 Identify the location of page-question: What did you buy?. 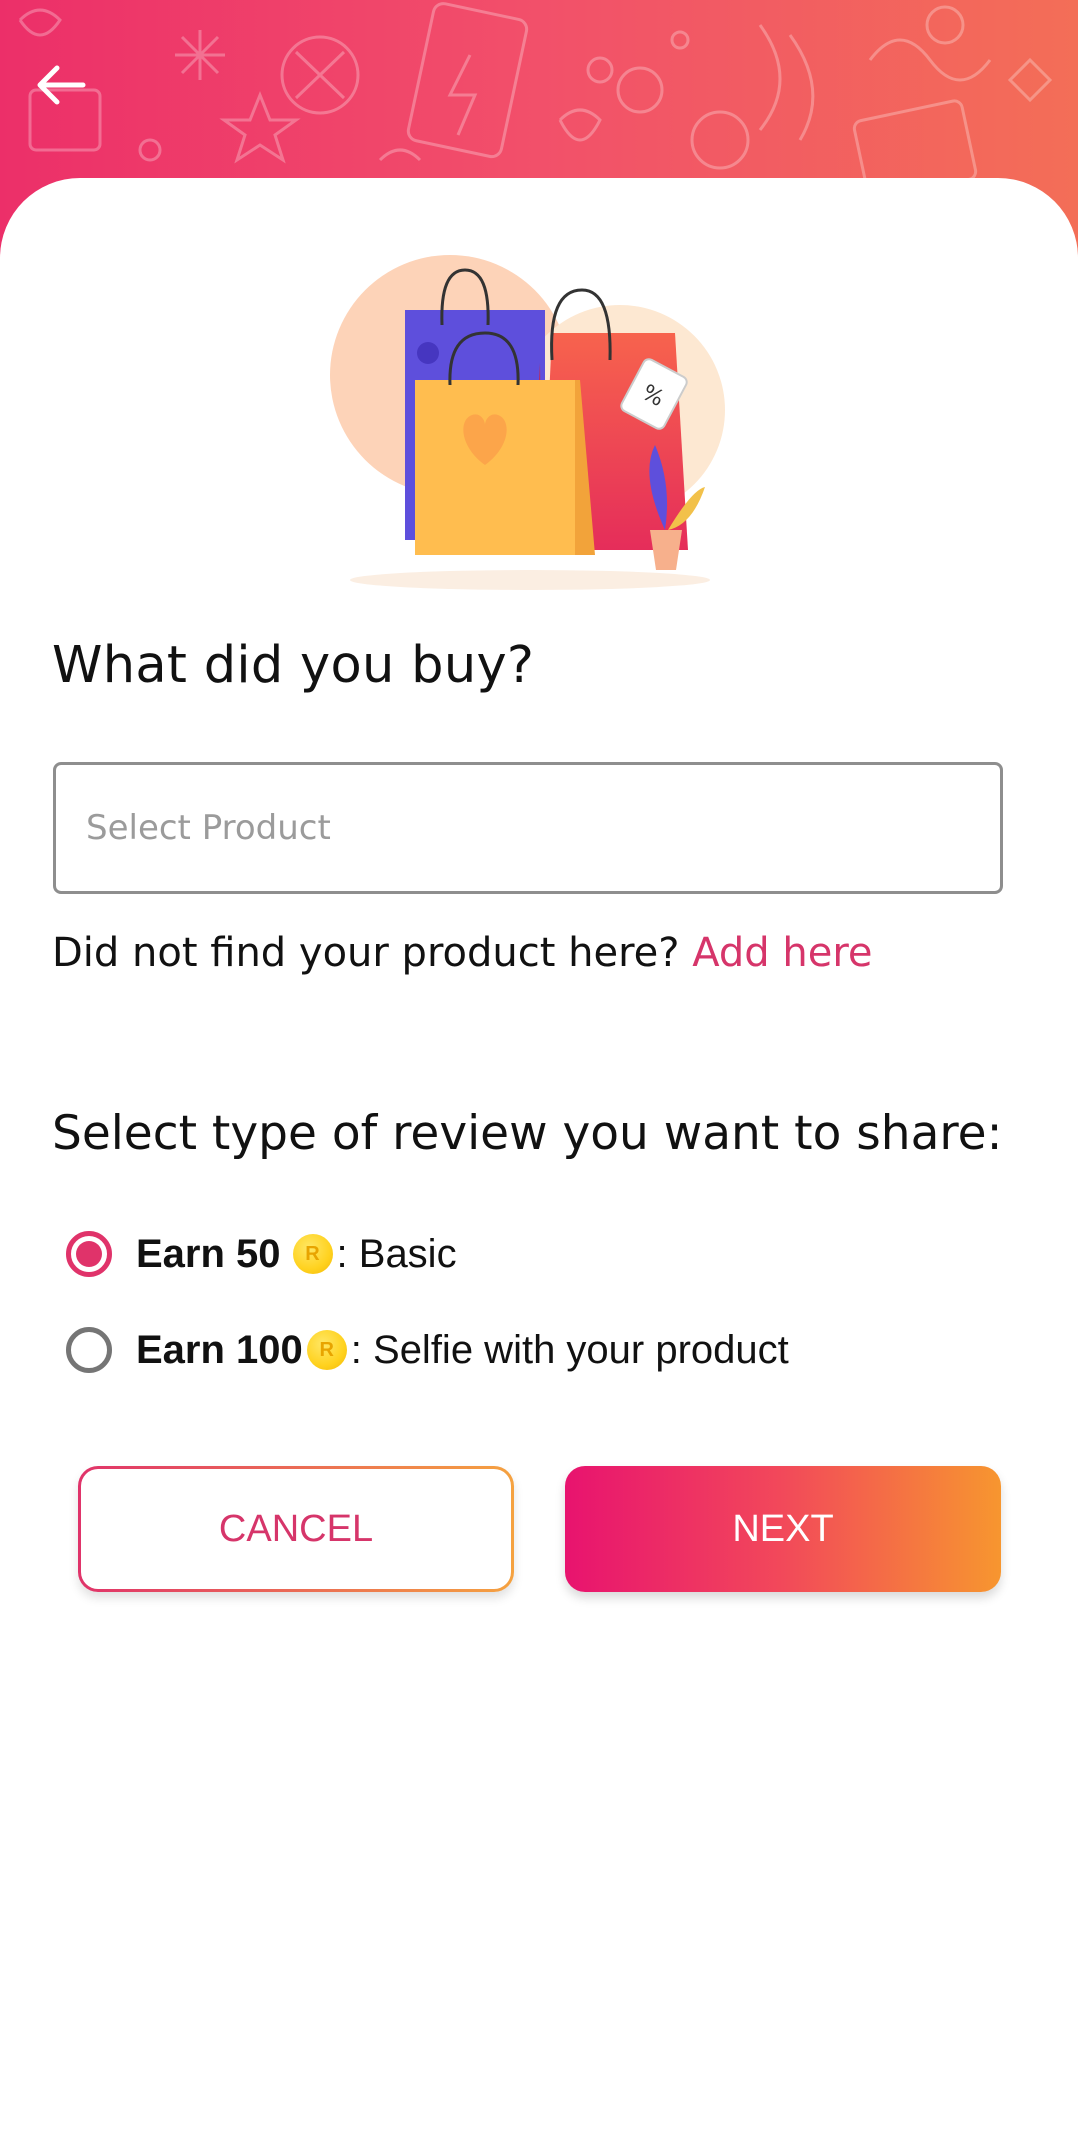
(293, 665).